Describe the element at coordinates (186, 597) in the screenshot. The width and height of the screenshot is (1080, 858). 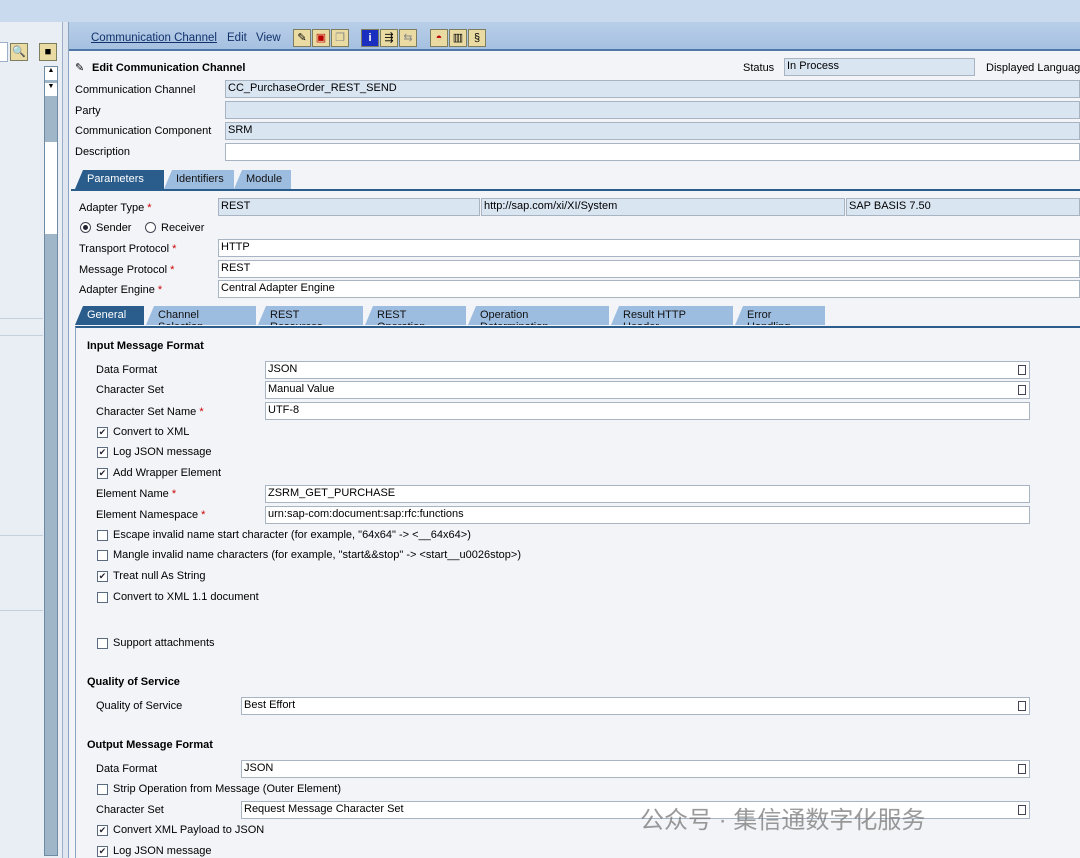
I see `xml11-label: Convert to XML 1.1 document` at that location.